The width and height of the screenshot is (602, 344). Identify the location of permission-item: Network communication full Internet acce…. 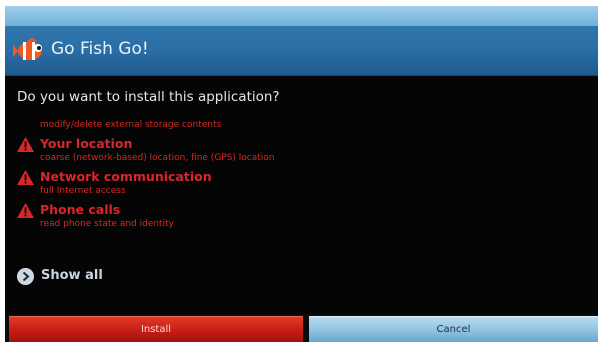
(297, 182).